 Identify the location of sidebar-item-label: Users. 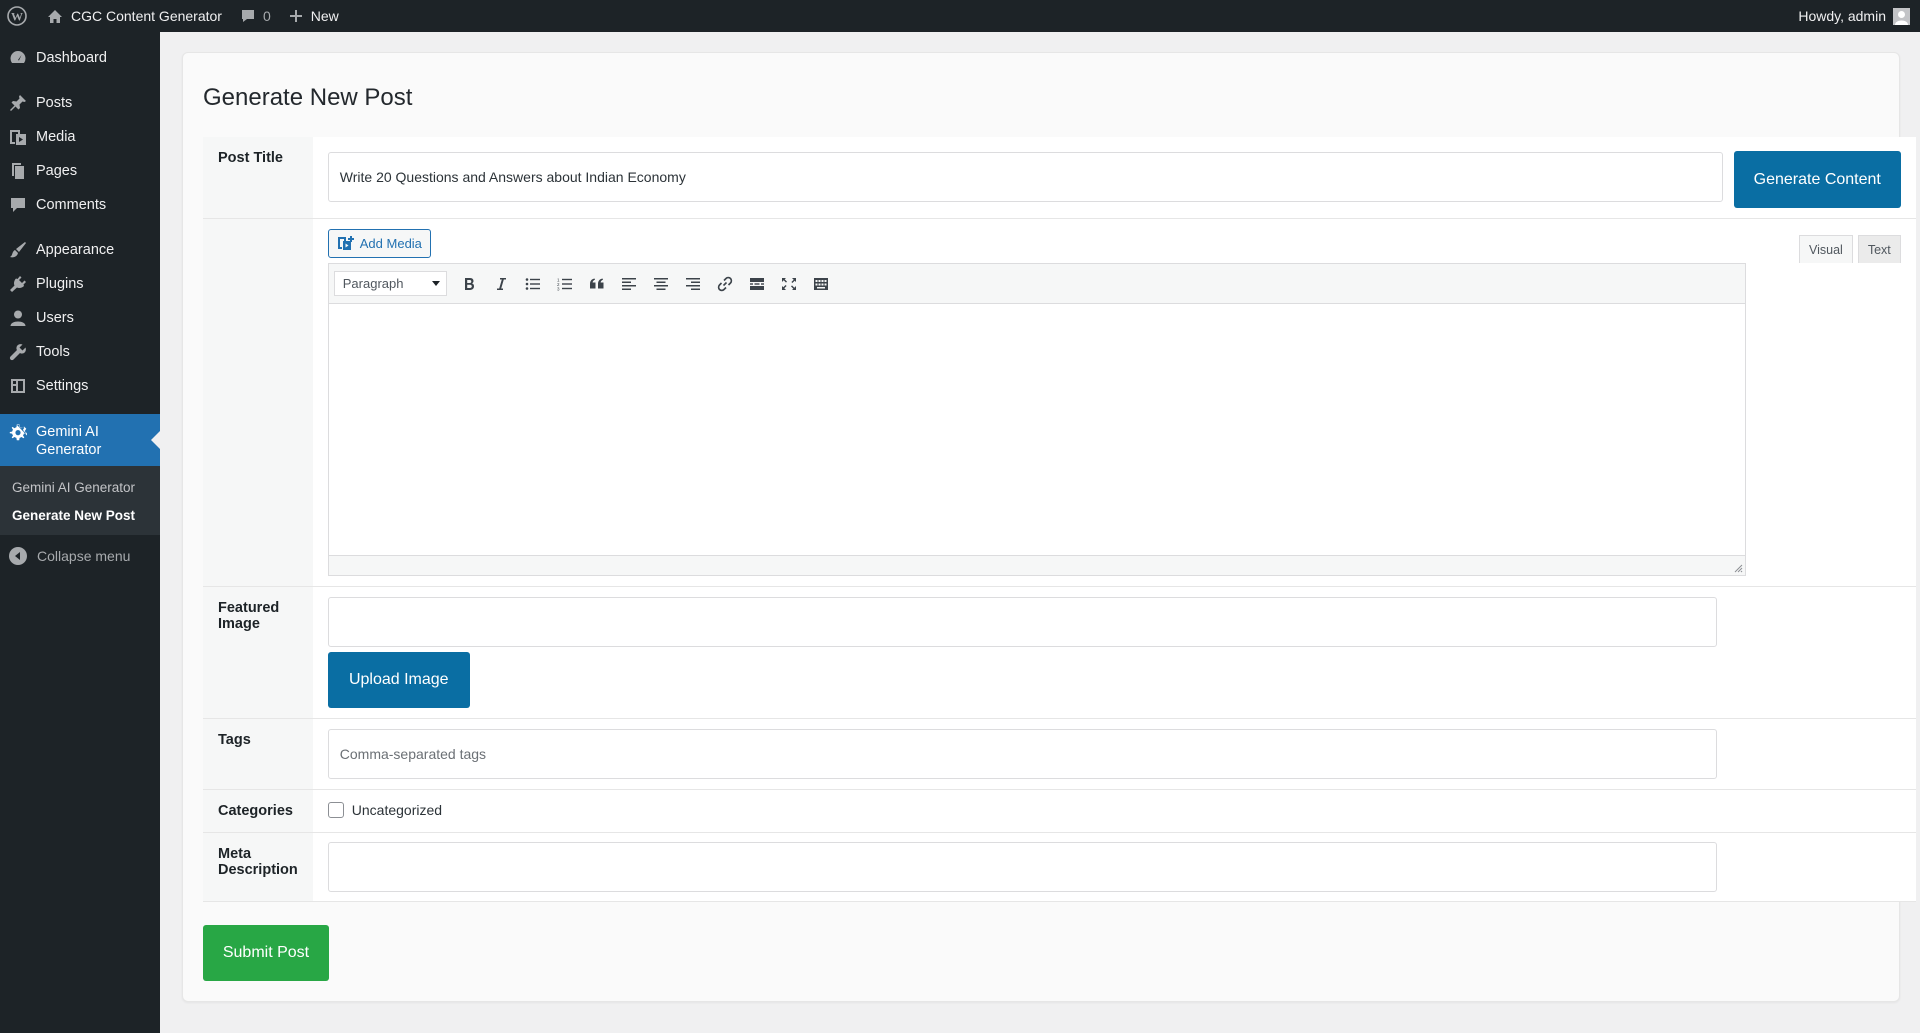
(55, 318).